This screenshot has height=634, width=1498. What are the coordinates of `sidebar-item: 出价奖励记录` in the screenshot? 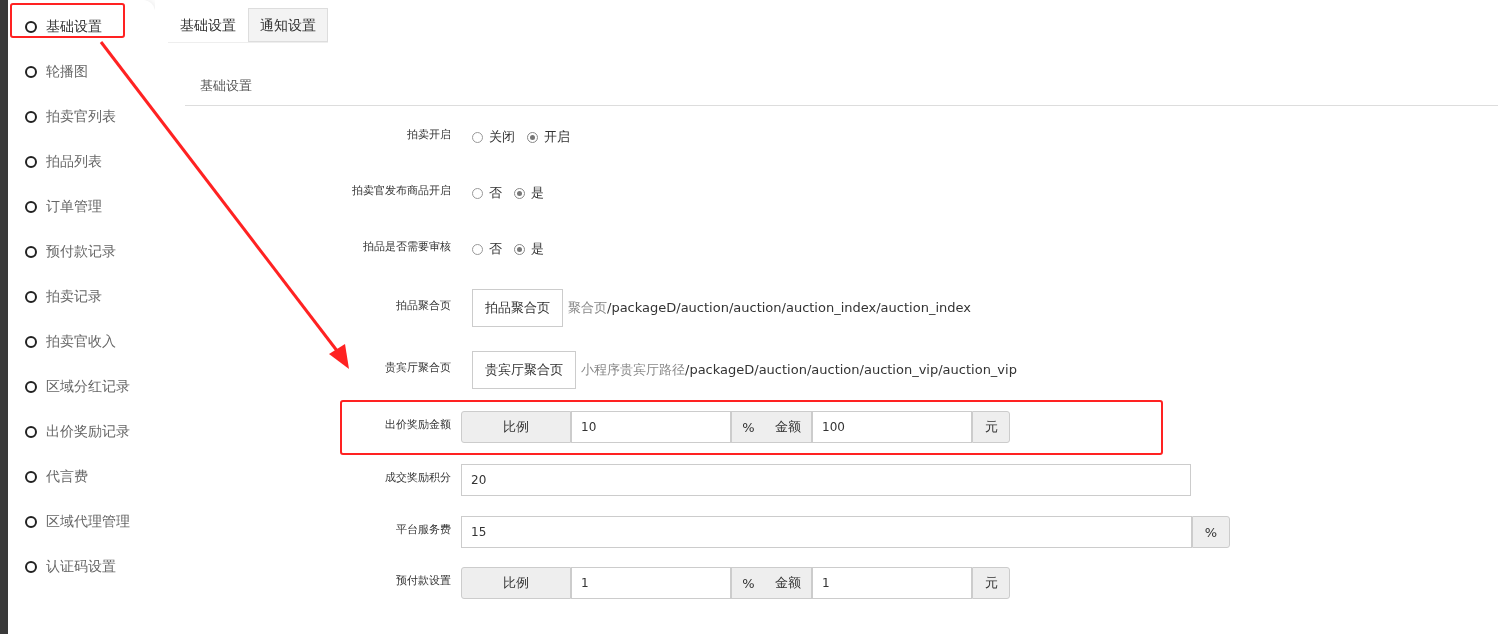 It's located at (81, 431).